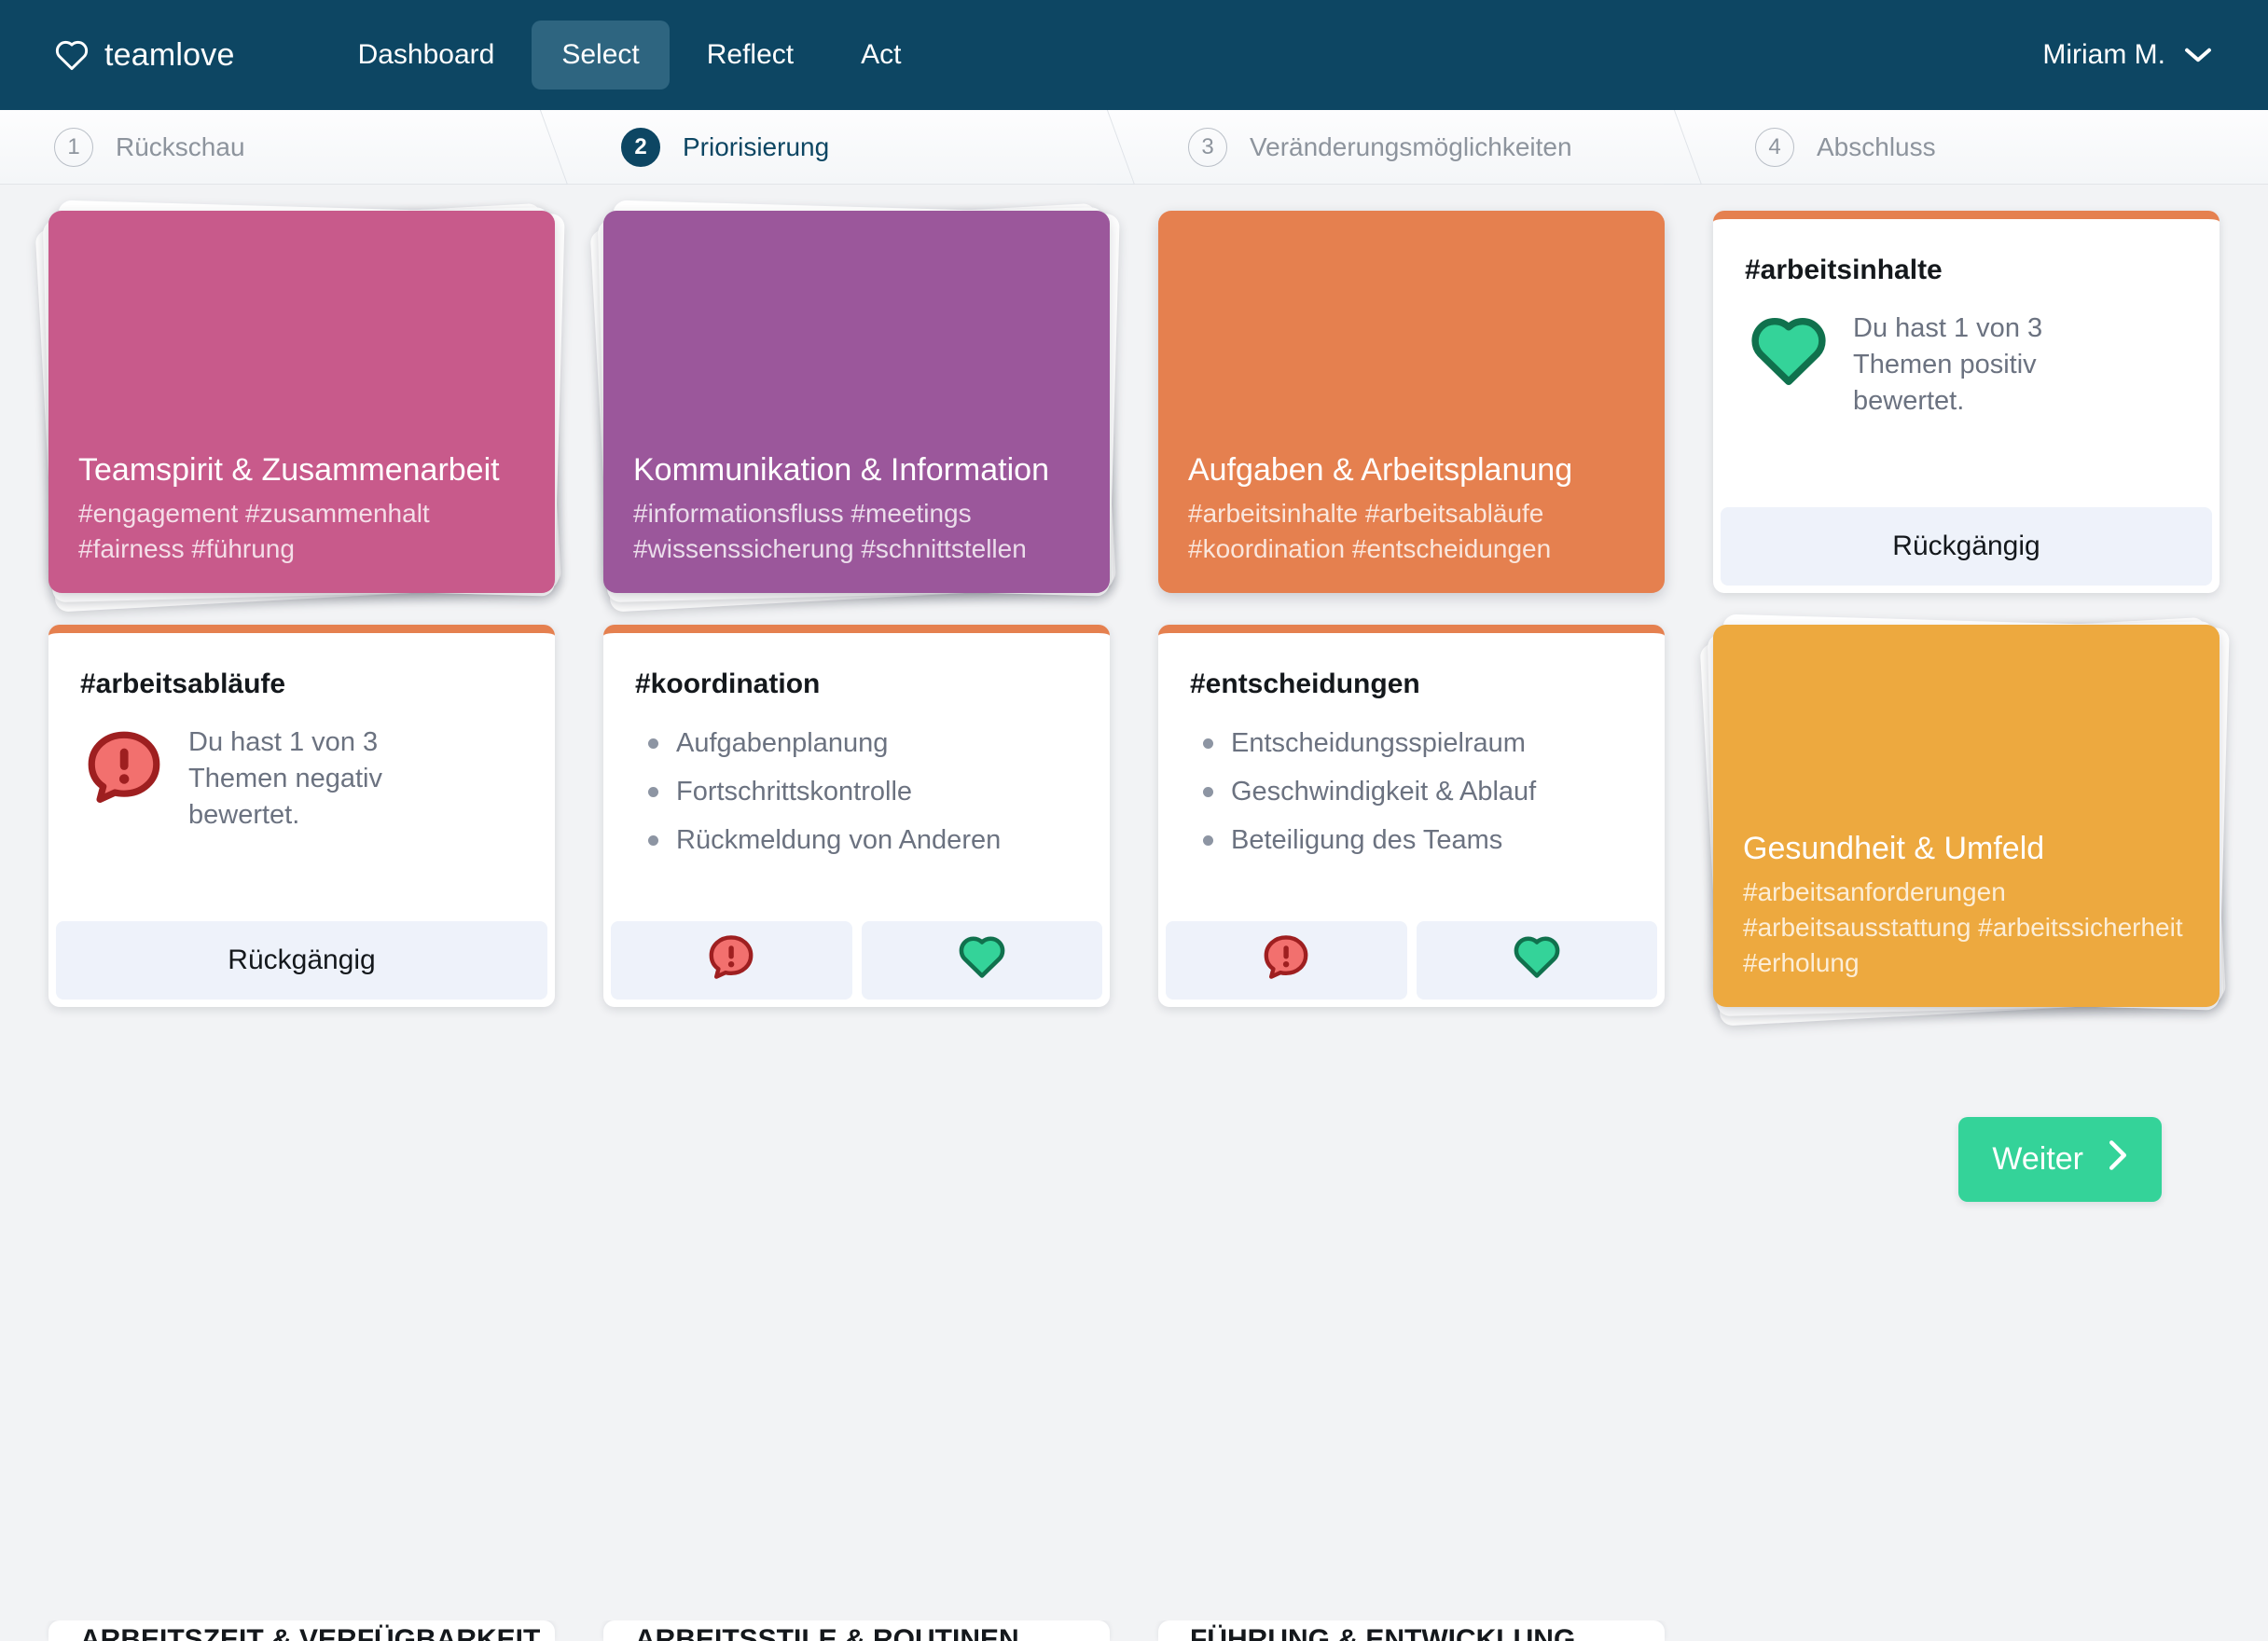  What do you see at coordinates (180, 146) in the screenshot?
I see `step-label: Rückschau` at bounding box center [180, 146].